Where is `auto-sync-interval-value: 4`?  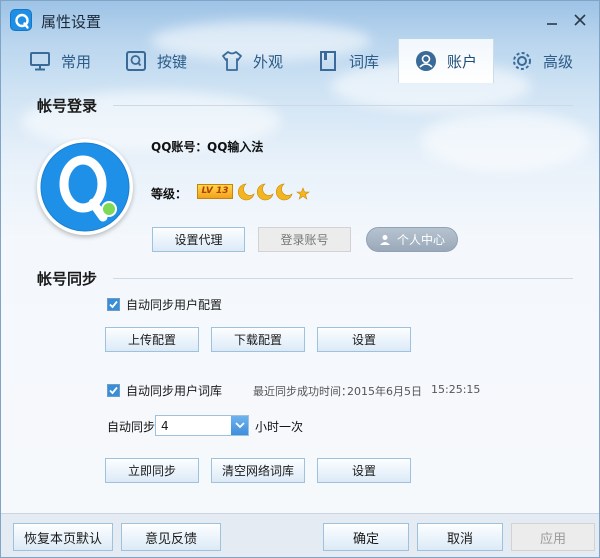 auto-sync-interval-value: 4 is located at coordinates (165, 425).